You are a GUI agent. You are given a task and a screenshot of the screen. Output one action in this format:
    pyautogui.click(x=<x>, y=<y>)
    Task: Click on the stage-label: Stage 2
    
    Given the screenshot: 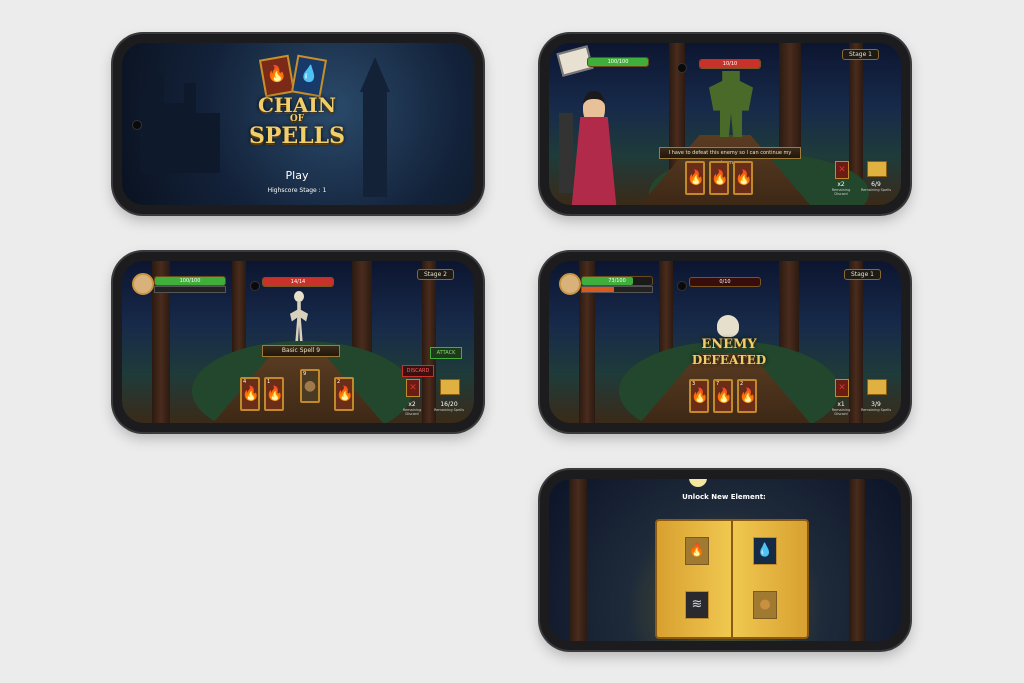 What is the action you would take?
    pyautogui.click(x=435, y=274)
    